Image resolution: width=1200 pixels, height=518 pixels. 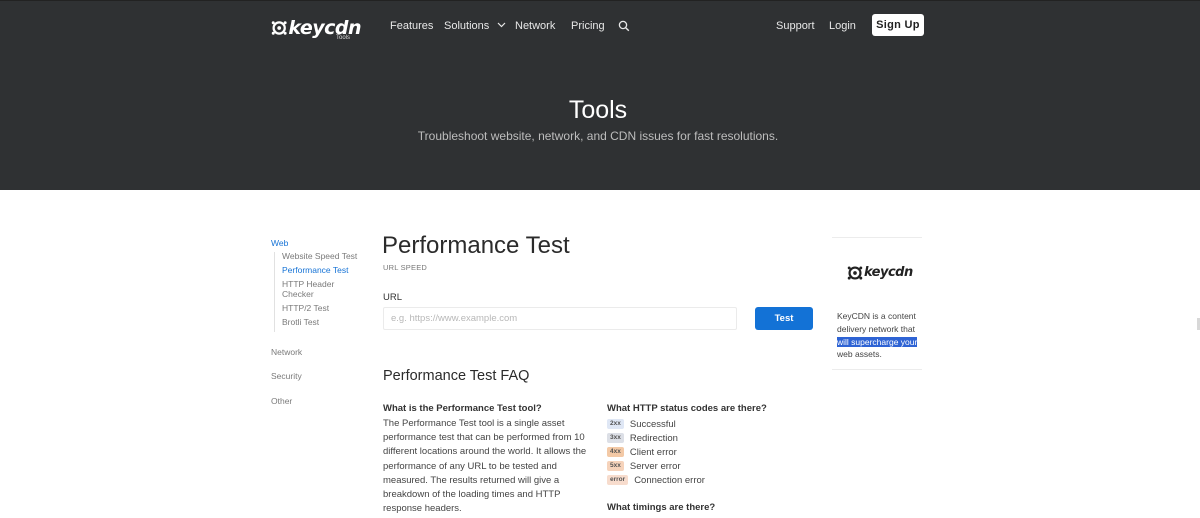 I want to click on chevron-down-icon, so click(x=501, y=25).